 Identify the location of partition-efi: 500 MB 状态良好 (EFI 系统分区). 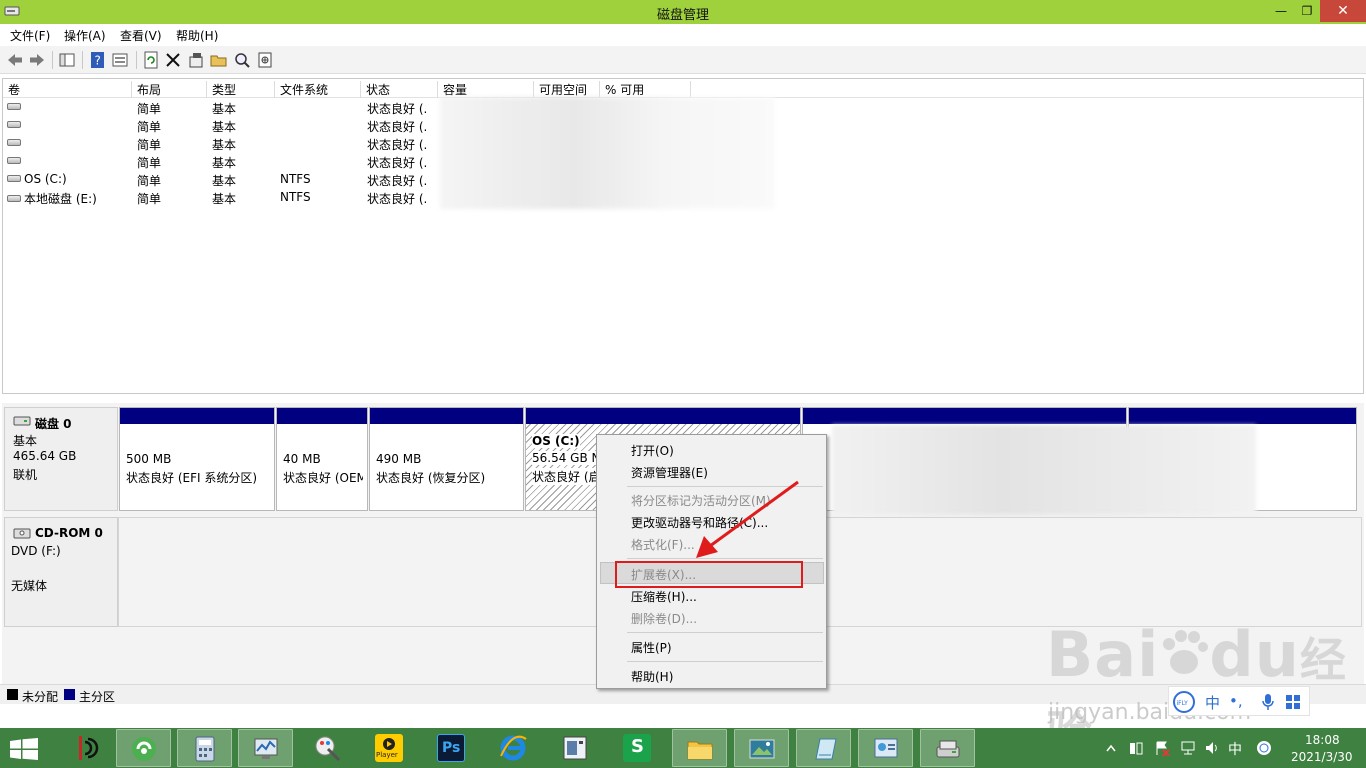
(197, 459).